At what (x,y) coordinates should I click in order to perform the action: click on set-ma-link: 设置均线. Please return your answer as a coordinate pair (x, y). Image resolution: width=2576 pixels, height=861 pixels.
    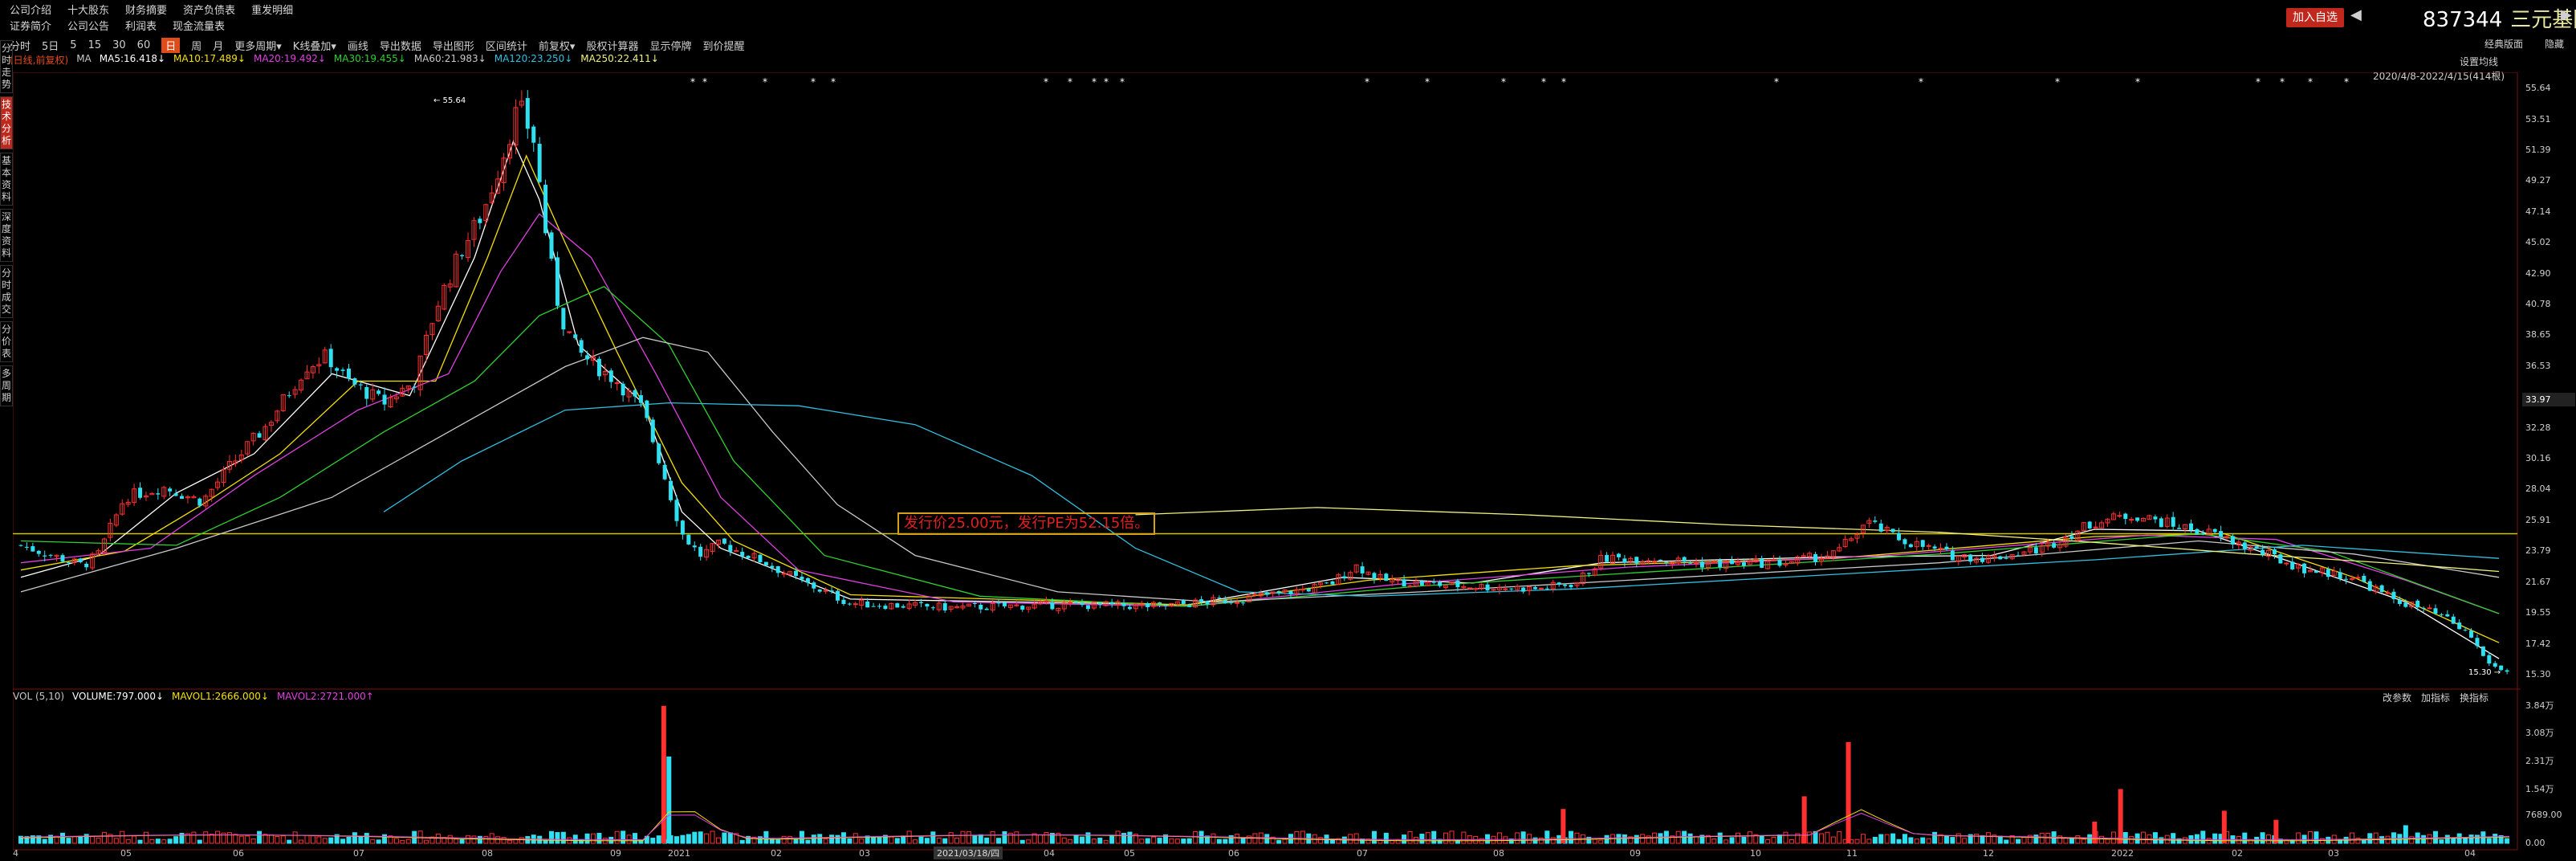
    Looking at the image, I should click on (2479, 61).